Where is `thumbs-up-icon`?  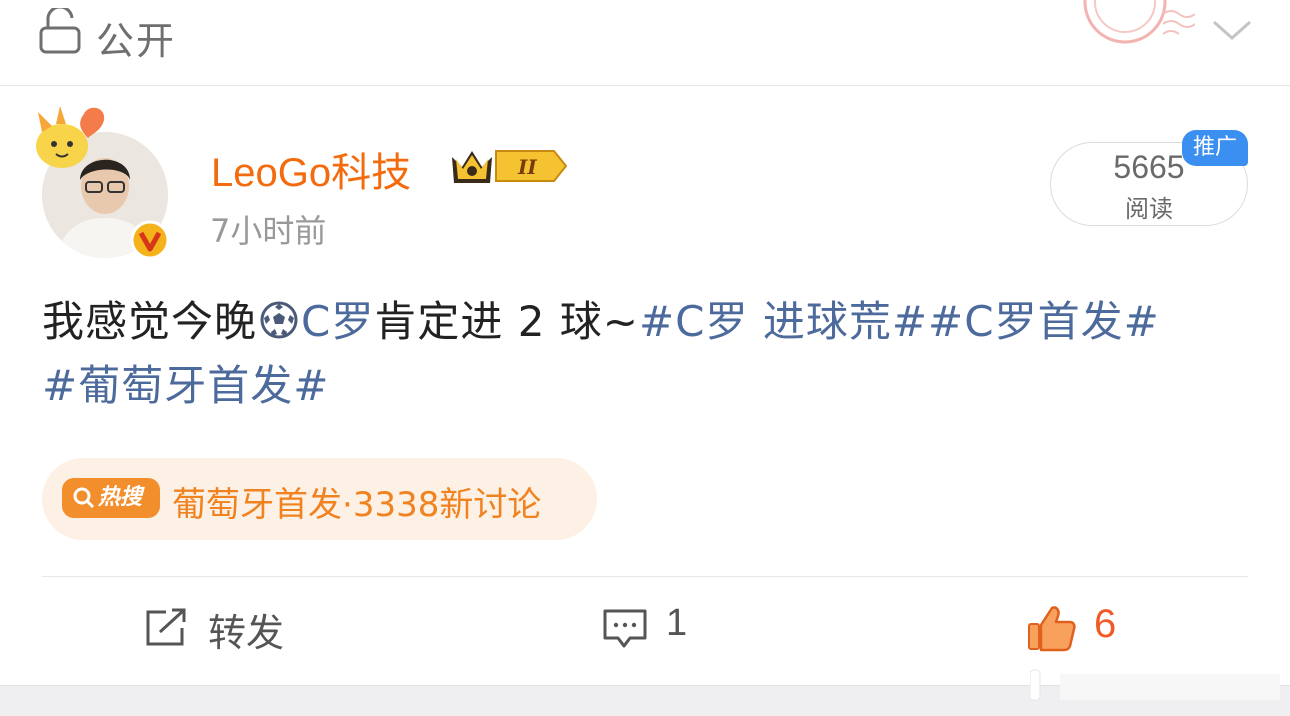 thumbs-up-icon is located at coordinates (1051, 628).